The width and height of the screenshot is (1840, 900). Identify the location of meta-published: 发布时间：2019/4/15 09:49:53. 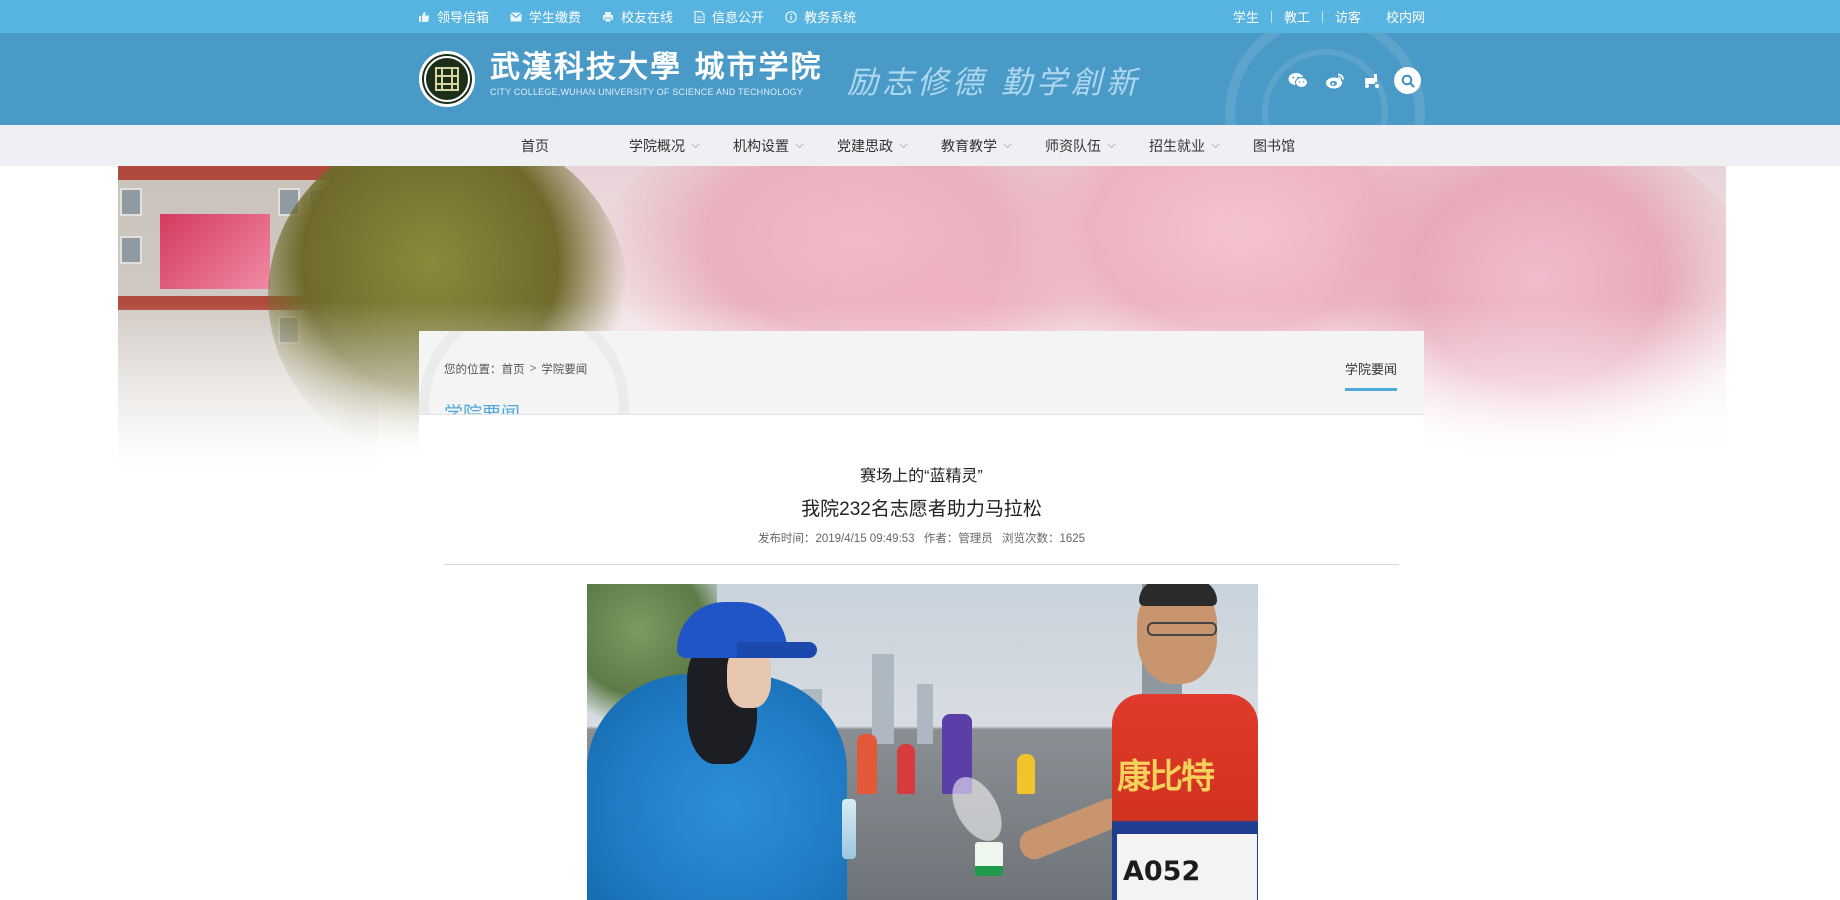
(836, 539).